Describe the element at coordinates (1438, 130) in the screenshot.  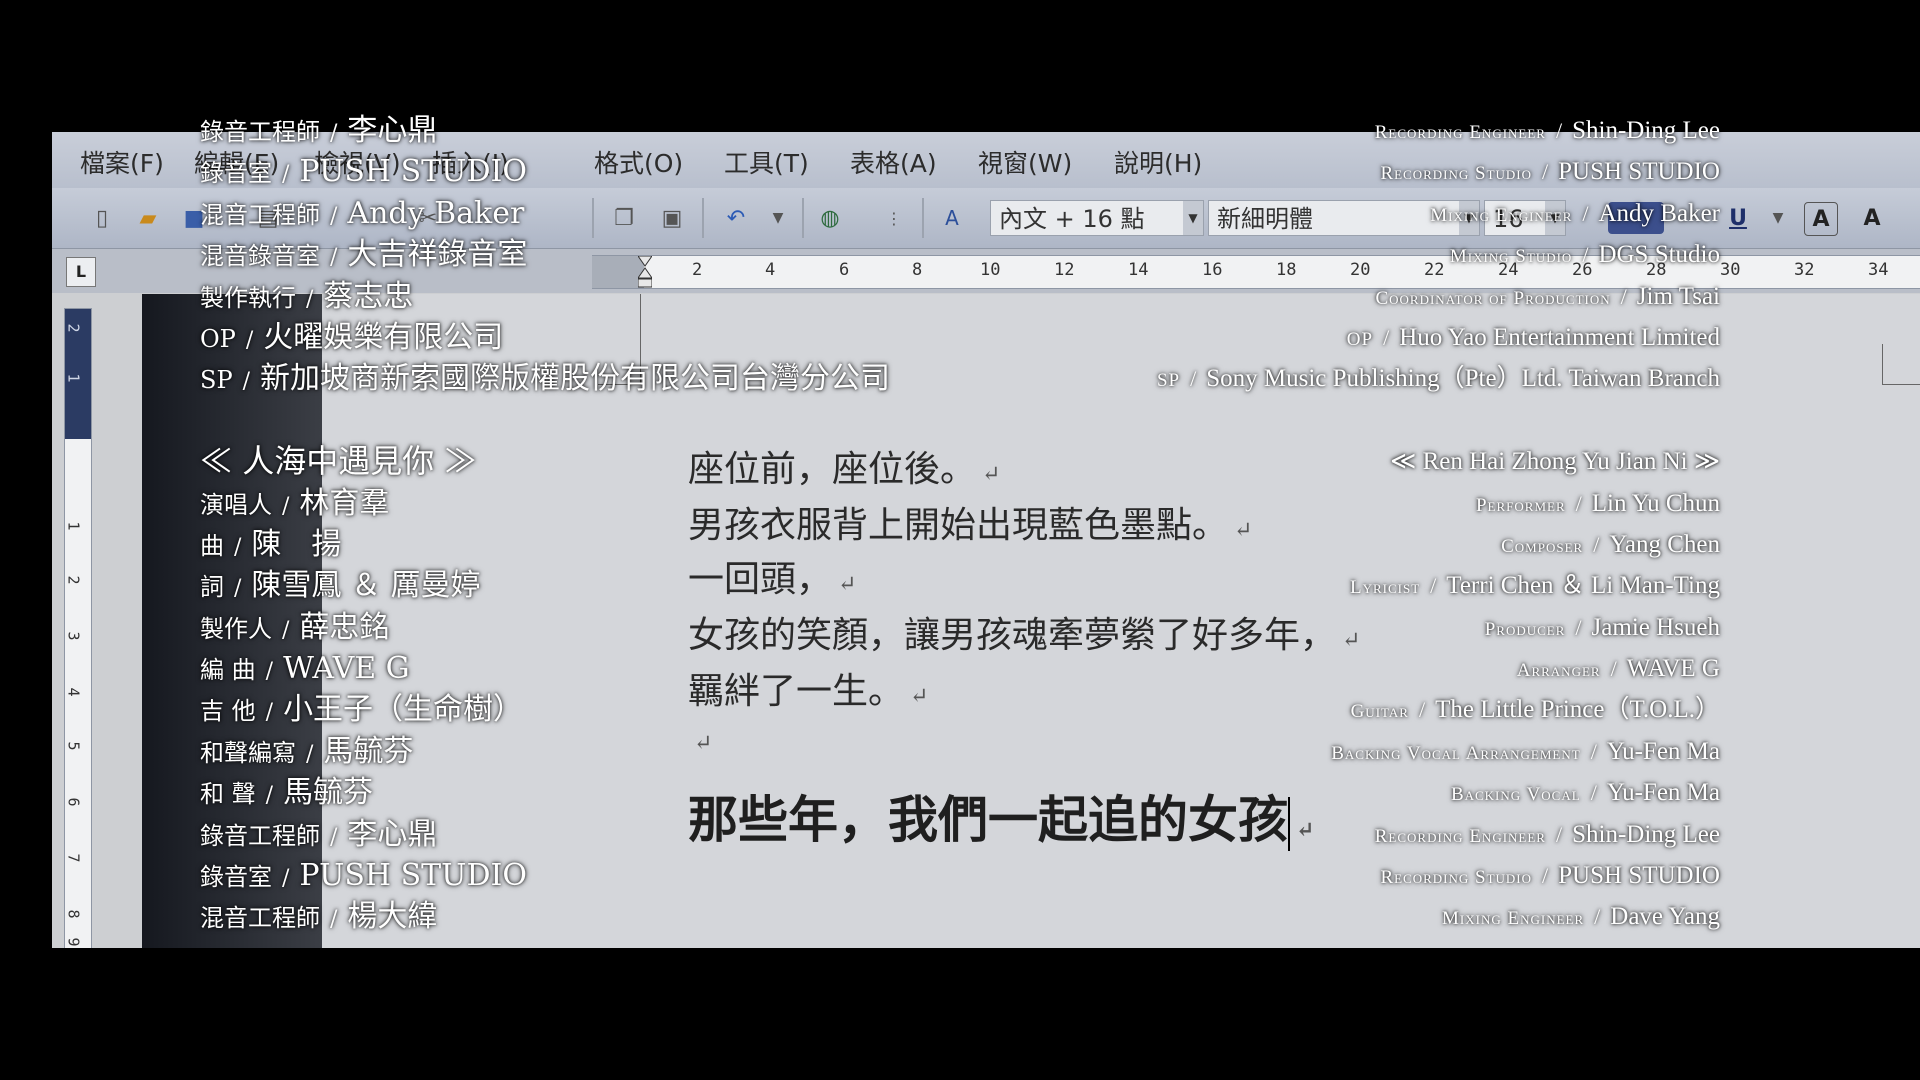
I see `credit-line: Recording Engineer / Shin-Ding Lee` at that location.